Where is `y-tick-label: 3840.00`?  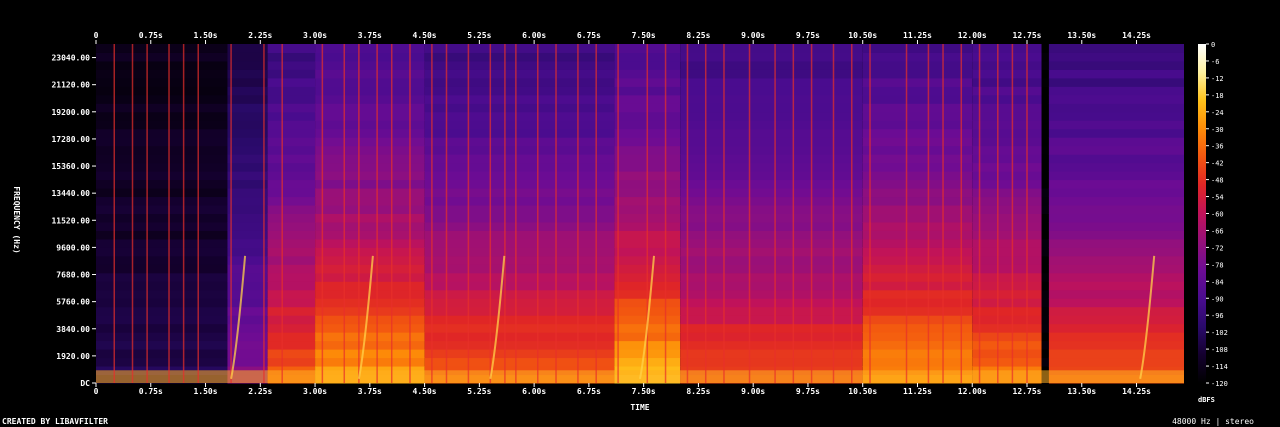
y-tick-label: 3840.00 is located at coordinates (73, 329).